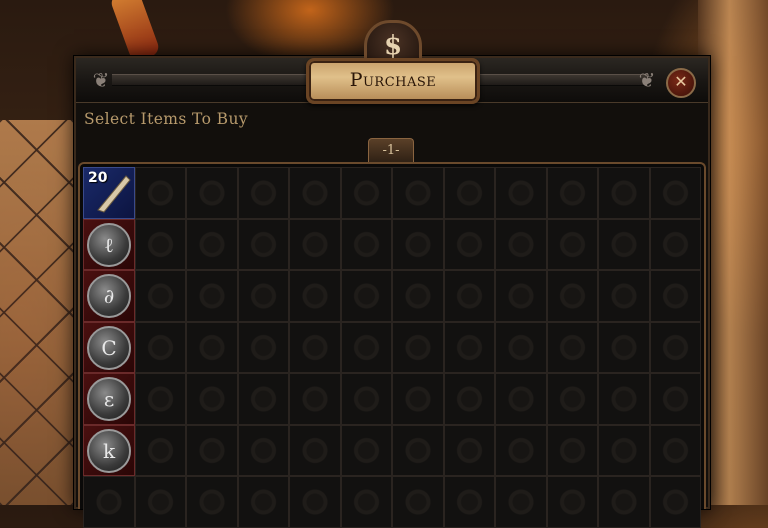 This screenshot has width=768, height=528. I want to click on title-plate: Purchase, so click(393, 81).